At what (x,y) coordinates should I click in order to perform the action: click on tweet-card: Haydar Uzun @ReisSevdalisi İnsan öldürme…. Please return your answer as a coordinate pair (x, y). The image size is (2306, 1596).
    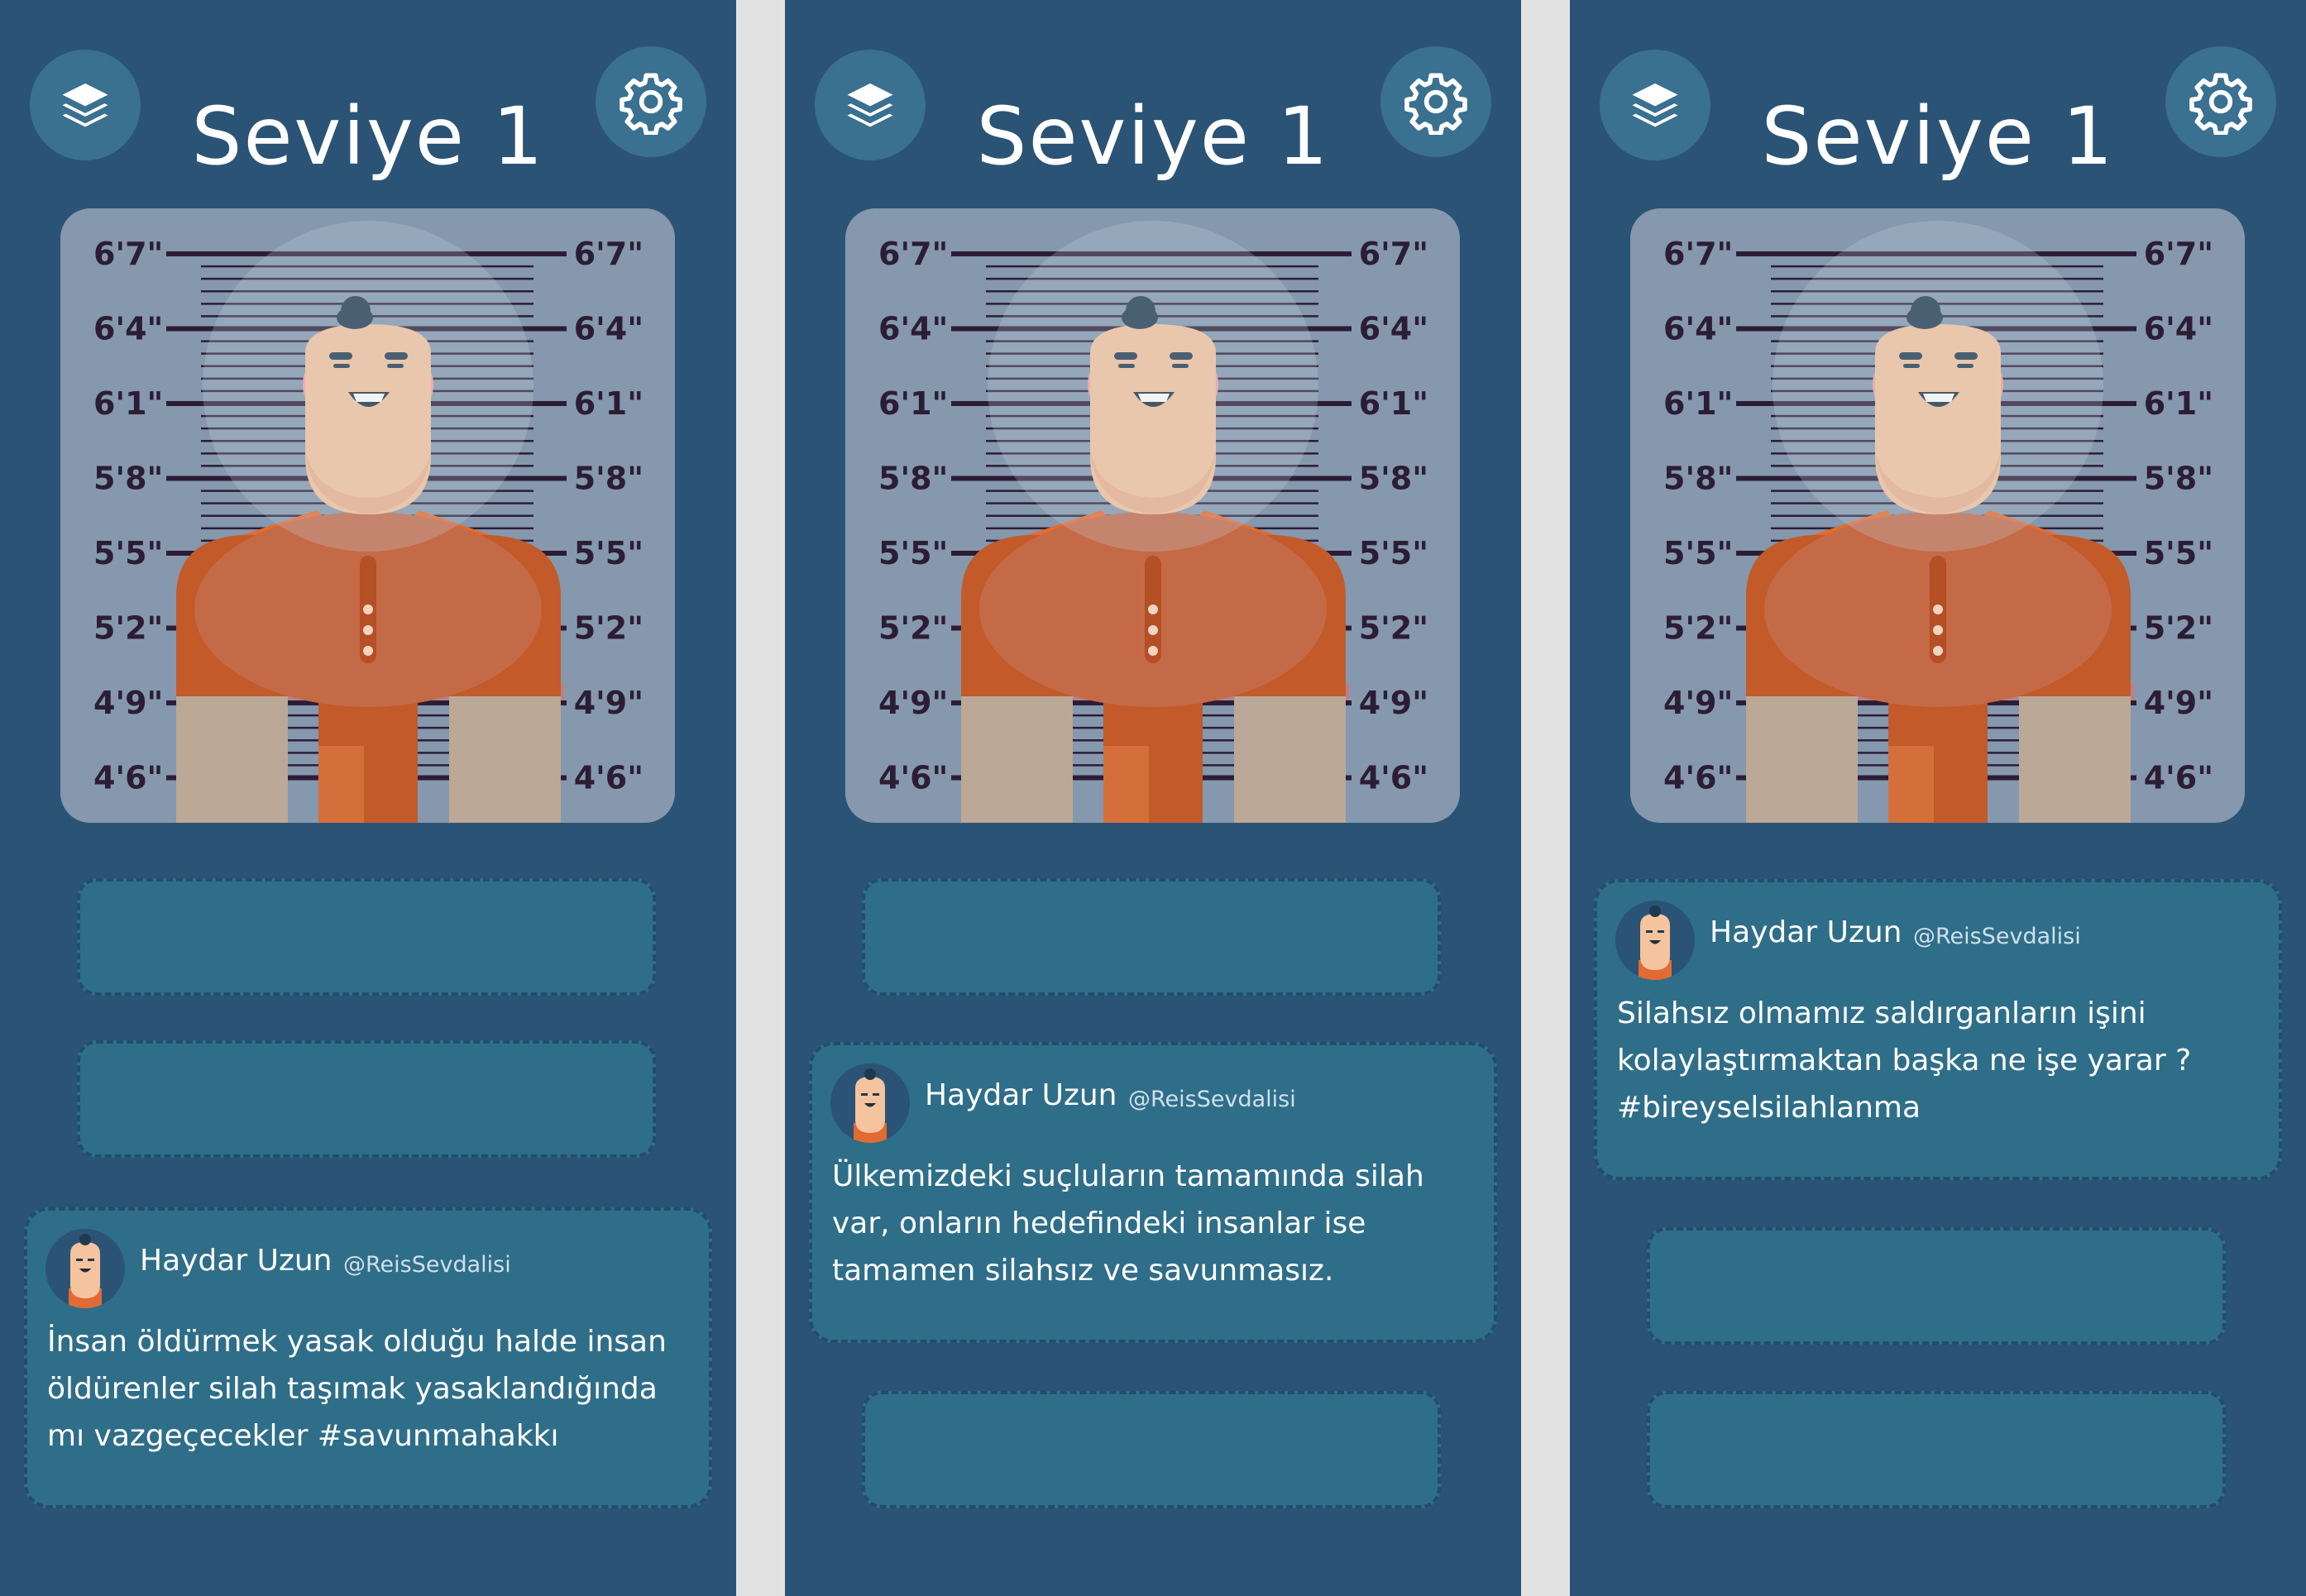
    Looking at the image, I should click on (368, 1357).